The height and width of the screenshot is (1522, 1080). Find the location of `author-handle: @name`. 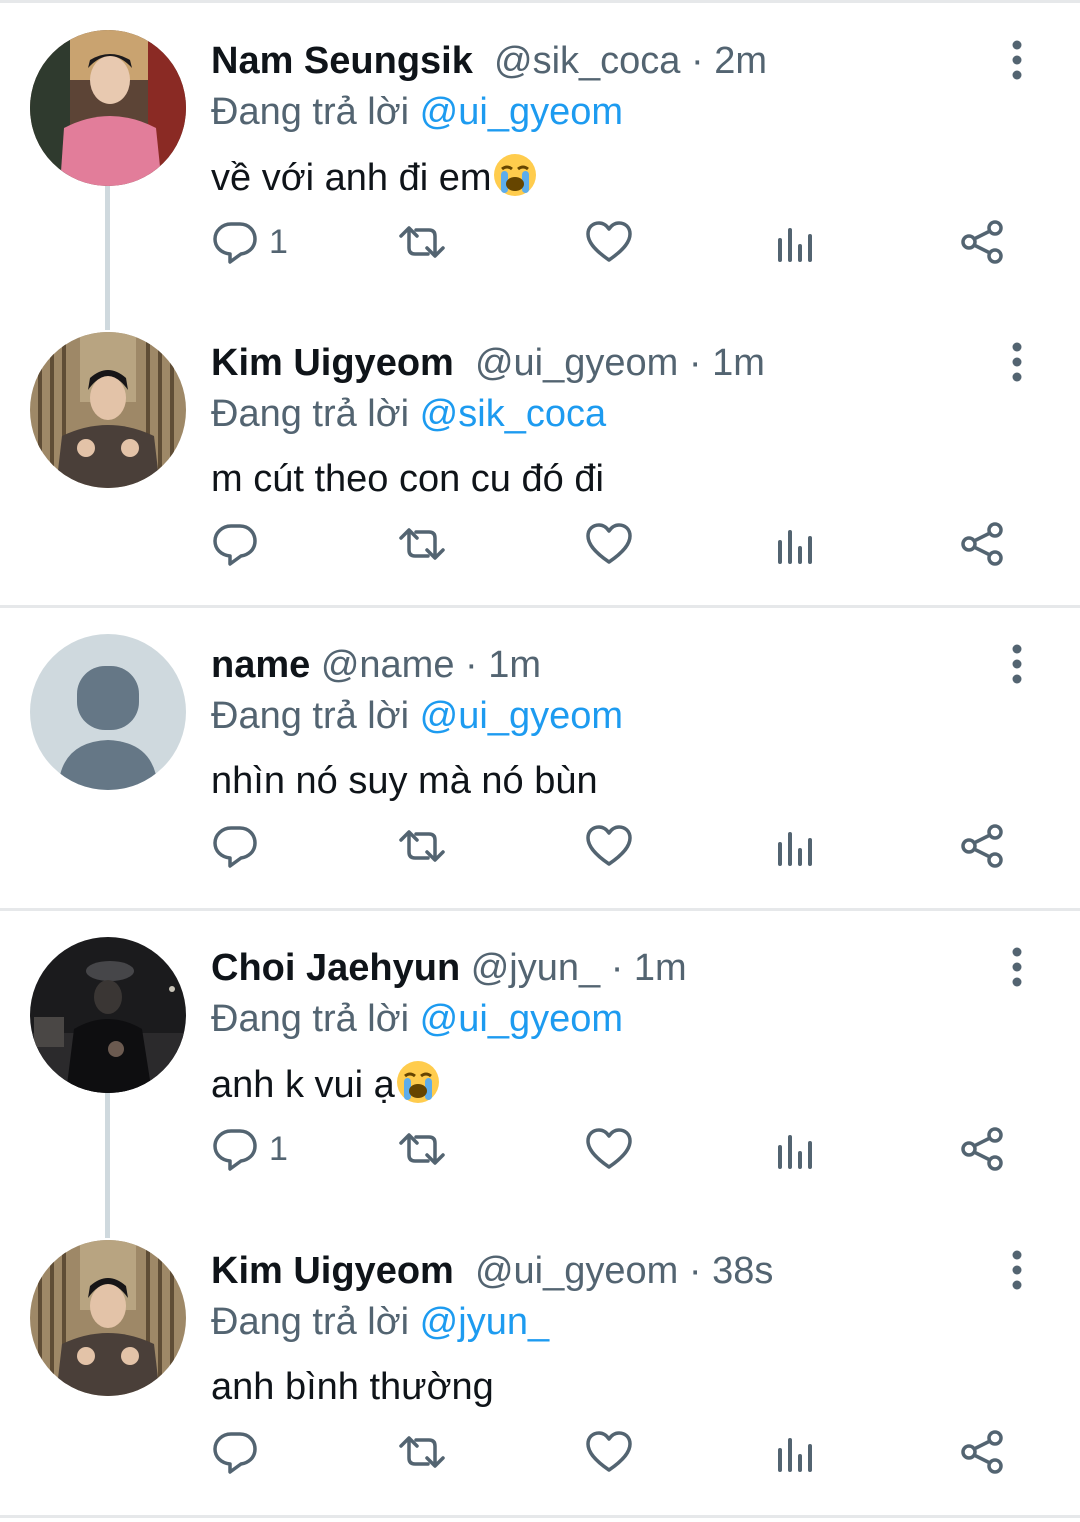

author-handle: @name is located at coordinates (388, 665).